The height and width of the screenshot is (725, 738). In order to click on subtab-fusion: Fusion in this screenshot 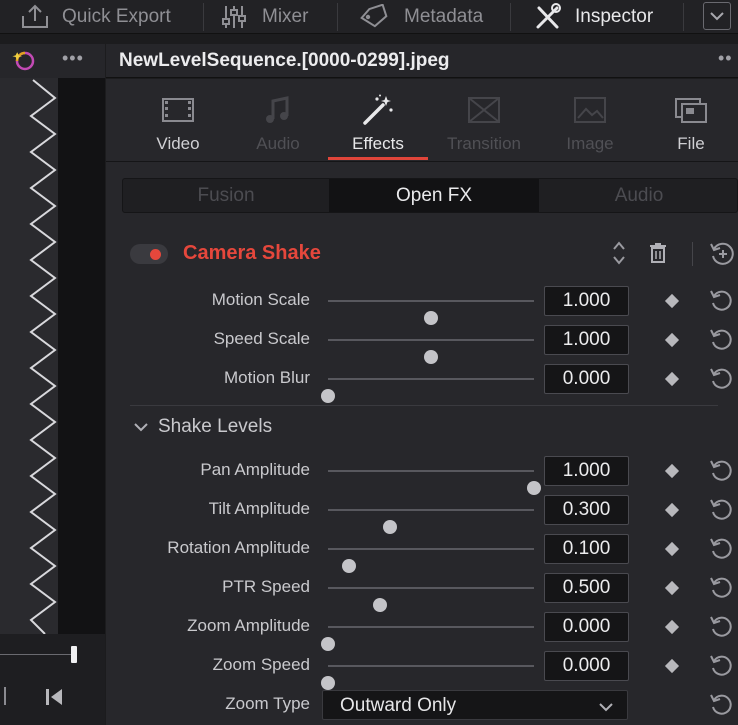, I will do `click(226, 195)`.